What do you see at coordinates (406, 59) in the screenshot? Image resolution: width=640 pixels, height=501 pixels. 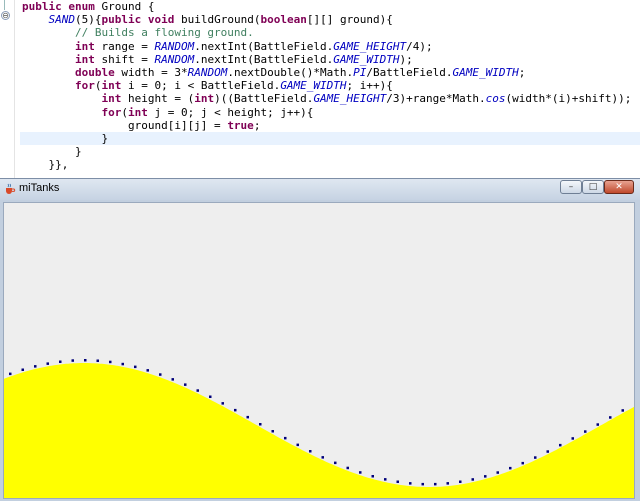 I see `code-token: );` at bounding box center [406, 59].